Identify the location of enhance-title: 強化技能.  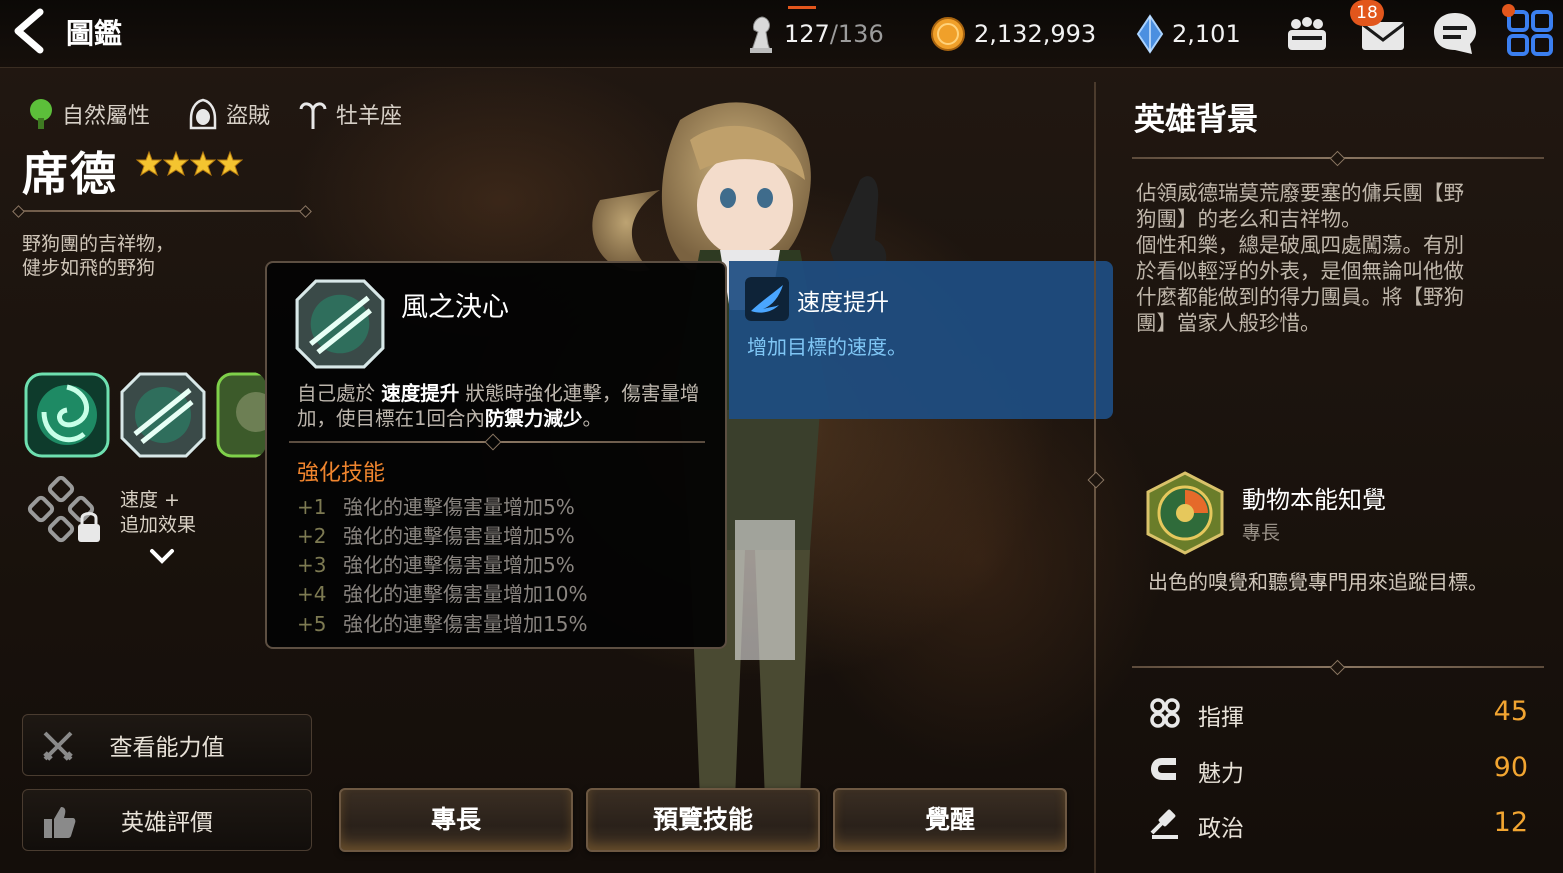
(341, 473).